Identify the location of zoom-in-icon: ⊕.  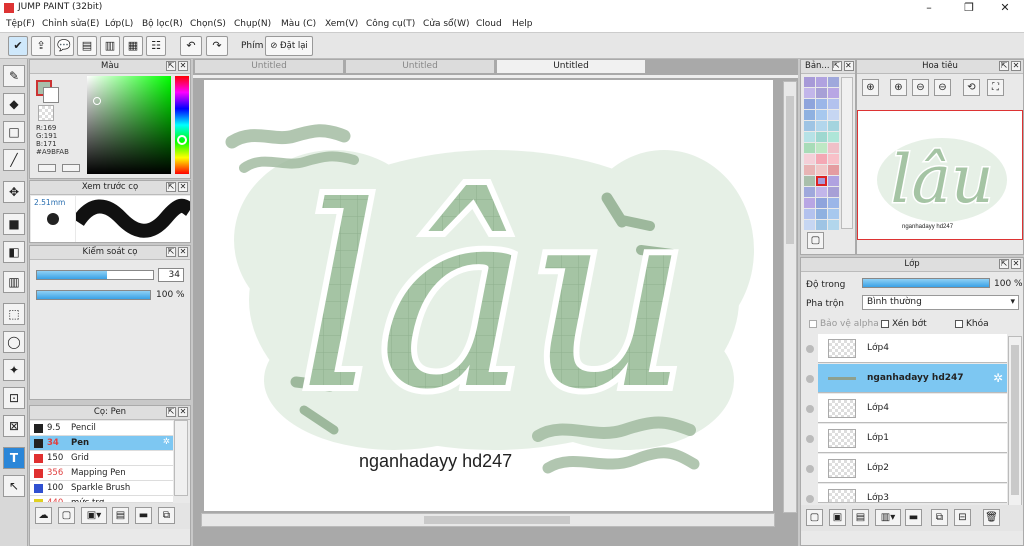
(898, 87).